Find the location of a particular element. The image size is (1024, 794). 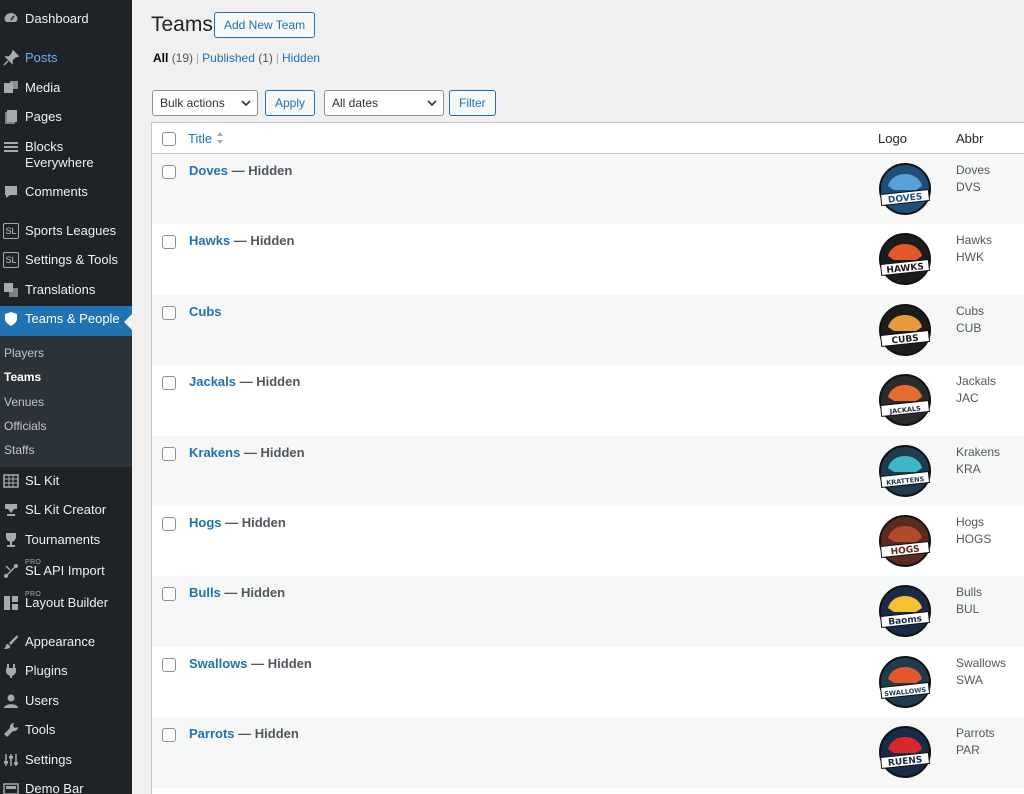

table-row: Hawks — Hidden HAWKS Hawks HWK is located at coordinates (588, 259).